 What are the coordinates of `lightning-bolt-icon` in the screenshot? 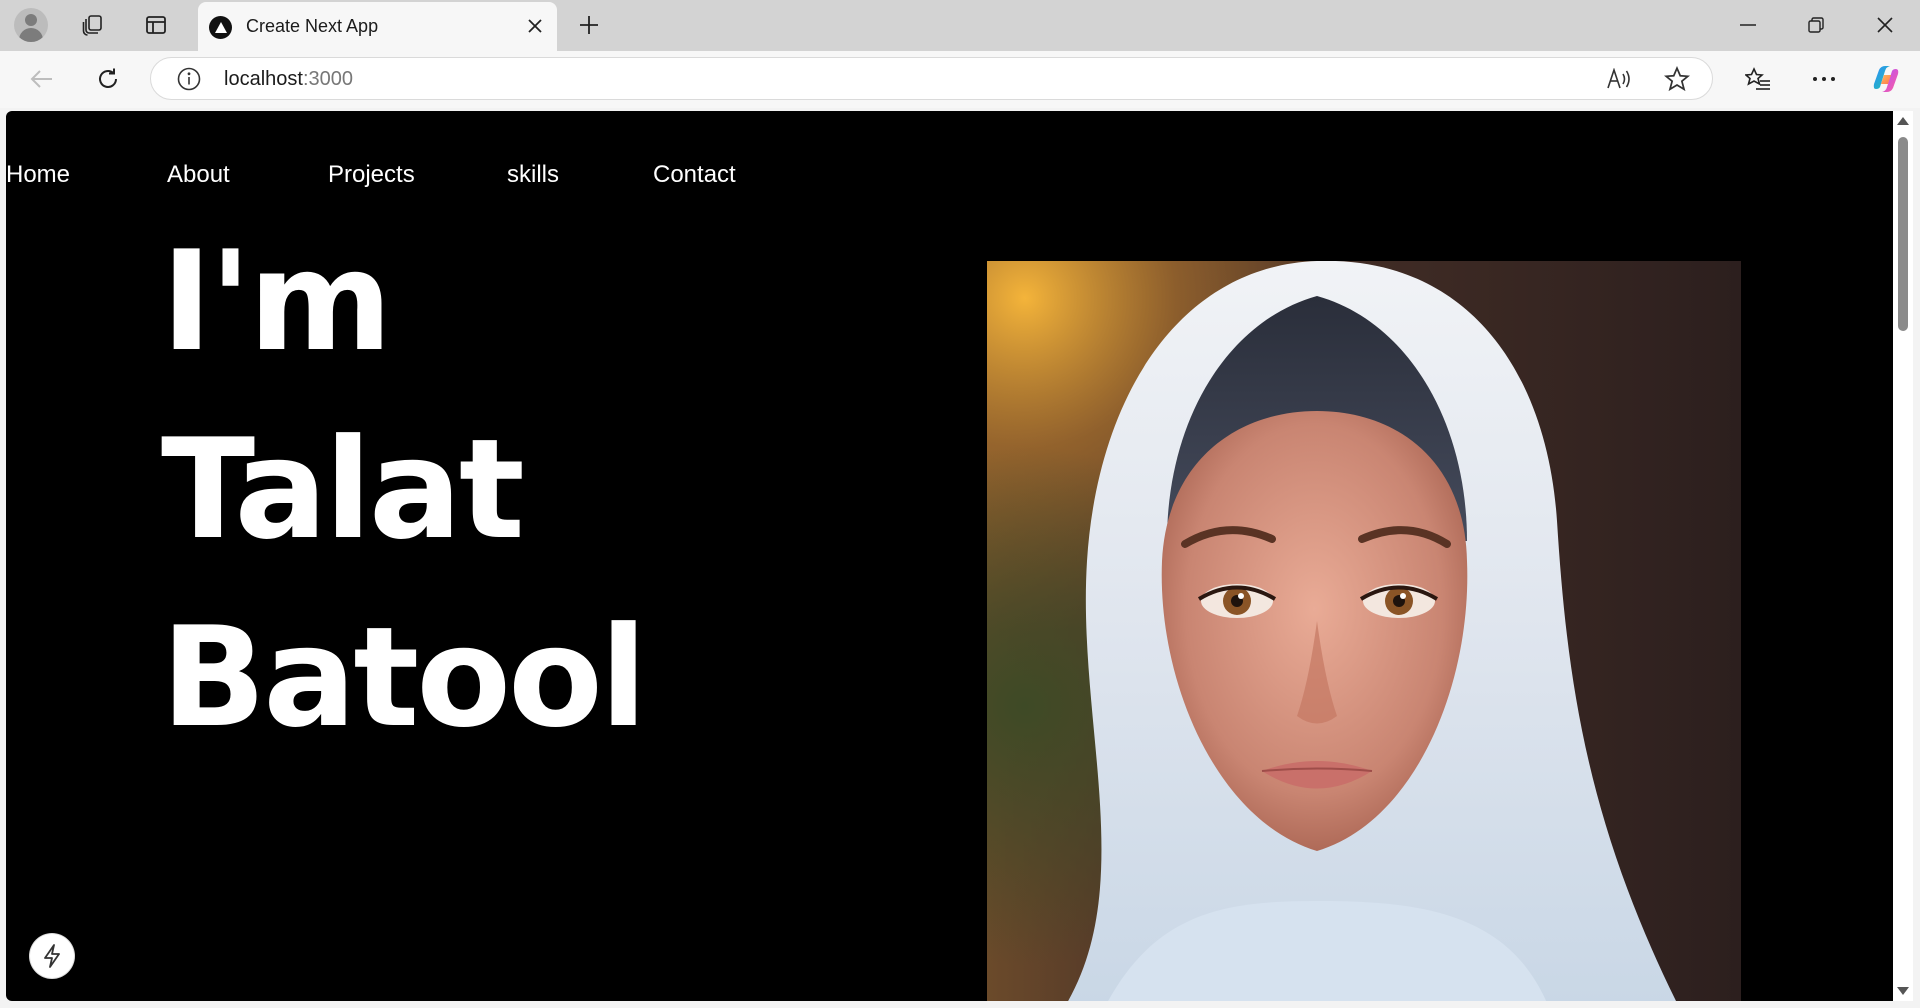 It's located at (52, 956).